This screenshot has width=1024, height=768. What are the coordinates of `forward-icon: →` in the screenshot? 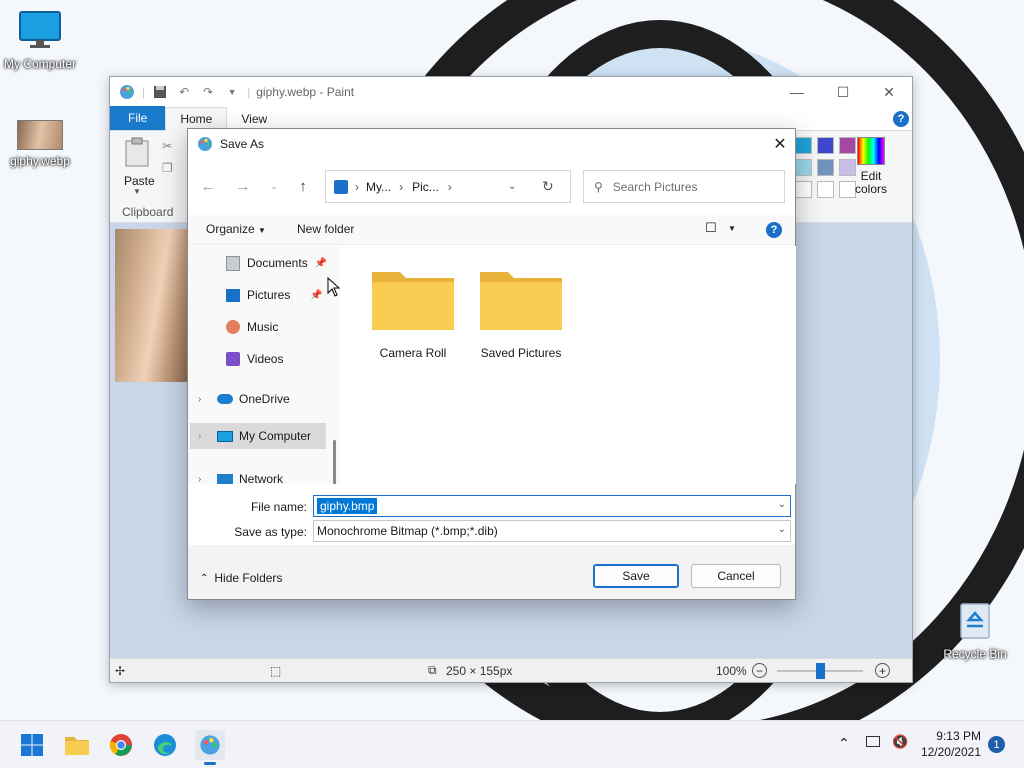 It's located at (243, 186).